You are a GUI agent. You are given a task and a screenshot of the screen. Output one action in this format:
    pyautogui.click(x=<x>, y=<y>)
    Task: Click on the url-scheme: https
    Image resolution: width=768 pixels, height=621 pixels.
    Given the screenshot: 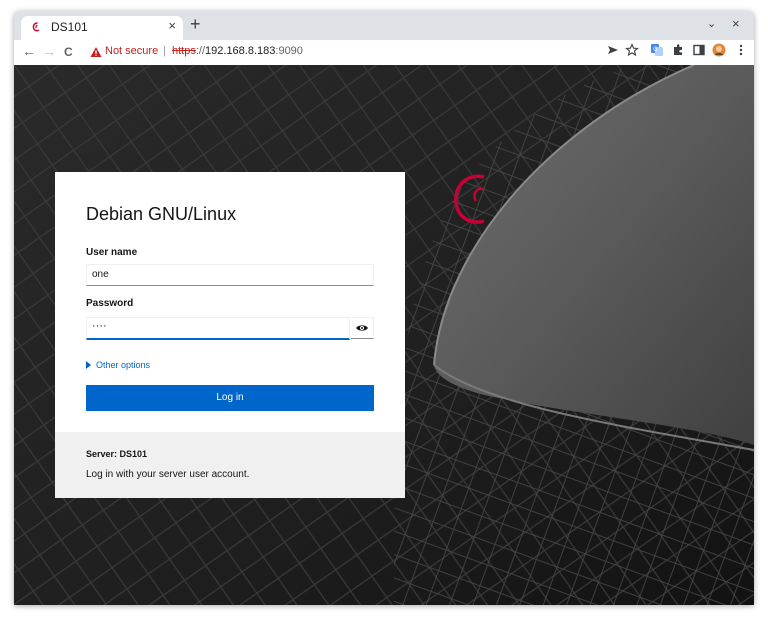 What is the action you would take?
    pyautogui.click(x=184, y=51)
    